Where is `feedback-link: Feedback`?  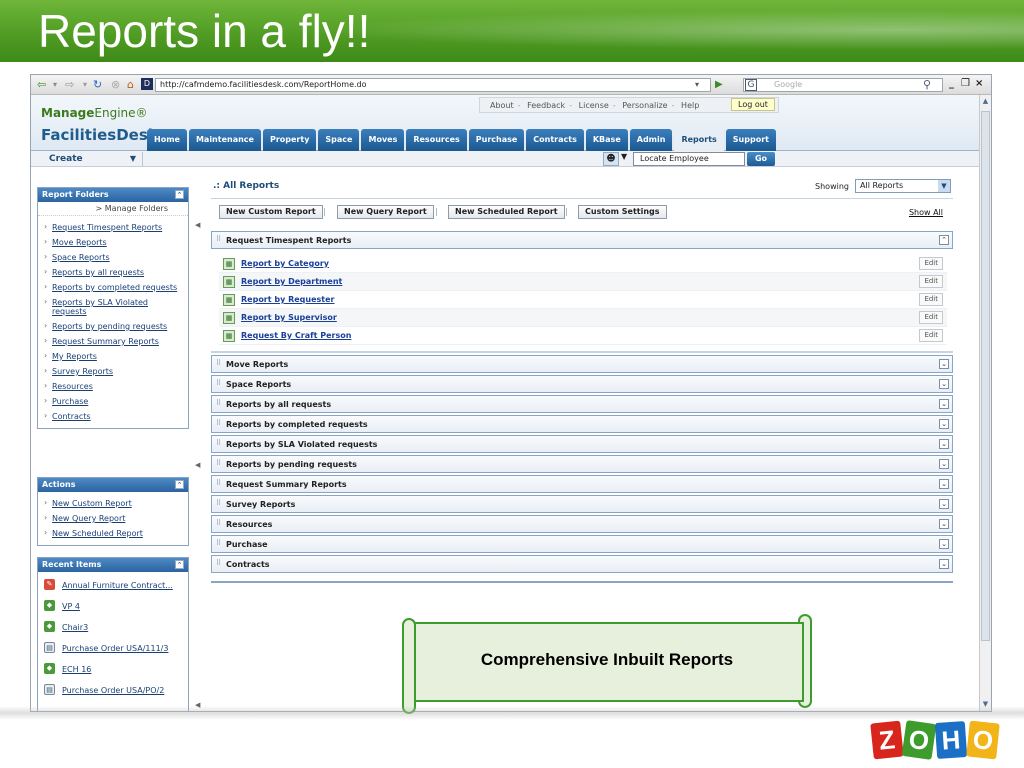
feedback-link: Feedback is located at coordinates (546, 105).